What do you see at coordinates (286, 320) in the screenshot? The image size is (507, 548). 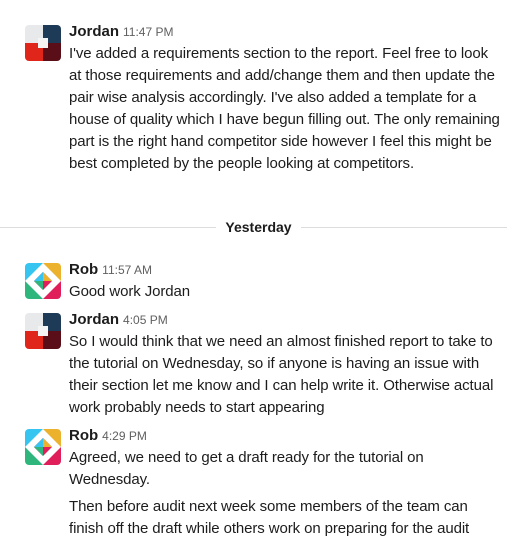 I see `message-header: Jordan 4:05 PM` at bounding box center [286, 320].